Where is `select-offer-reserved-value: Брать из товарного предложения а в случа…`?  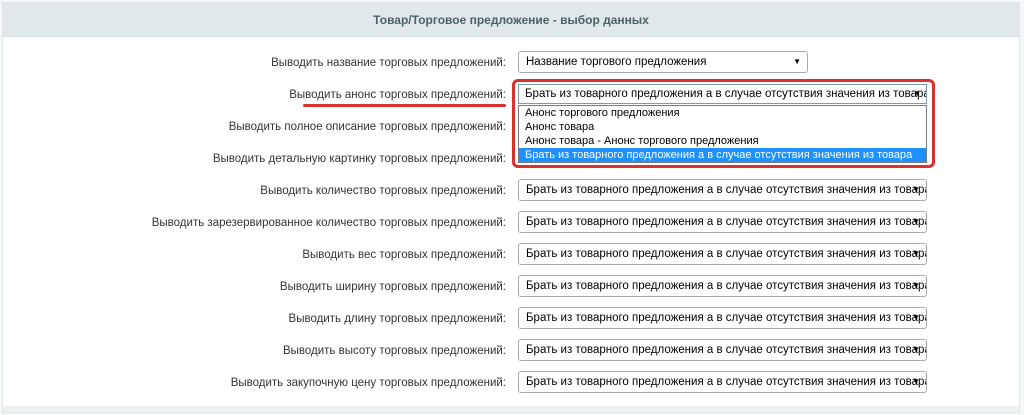
select-offer-reserved-value: Брать из товарного предложения а в случа… is located at coordinates (726, 222).